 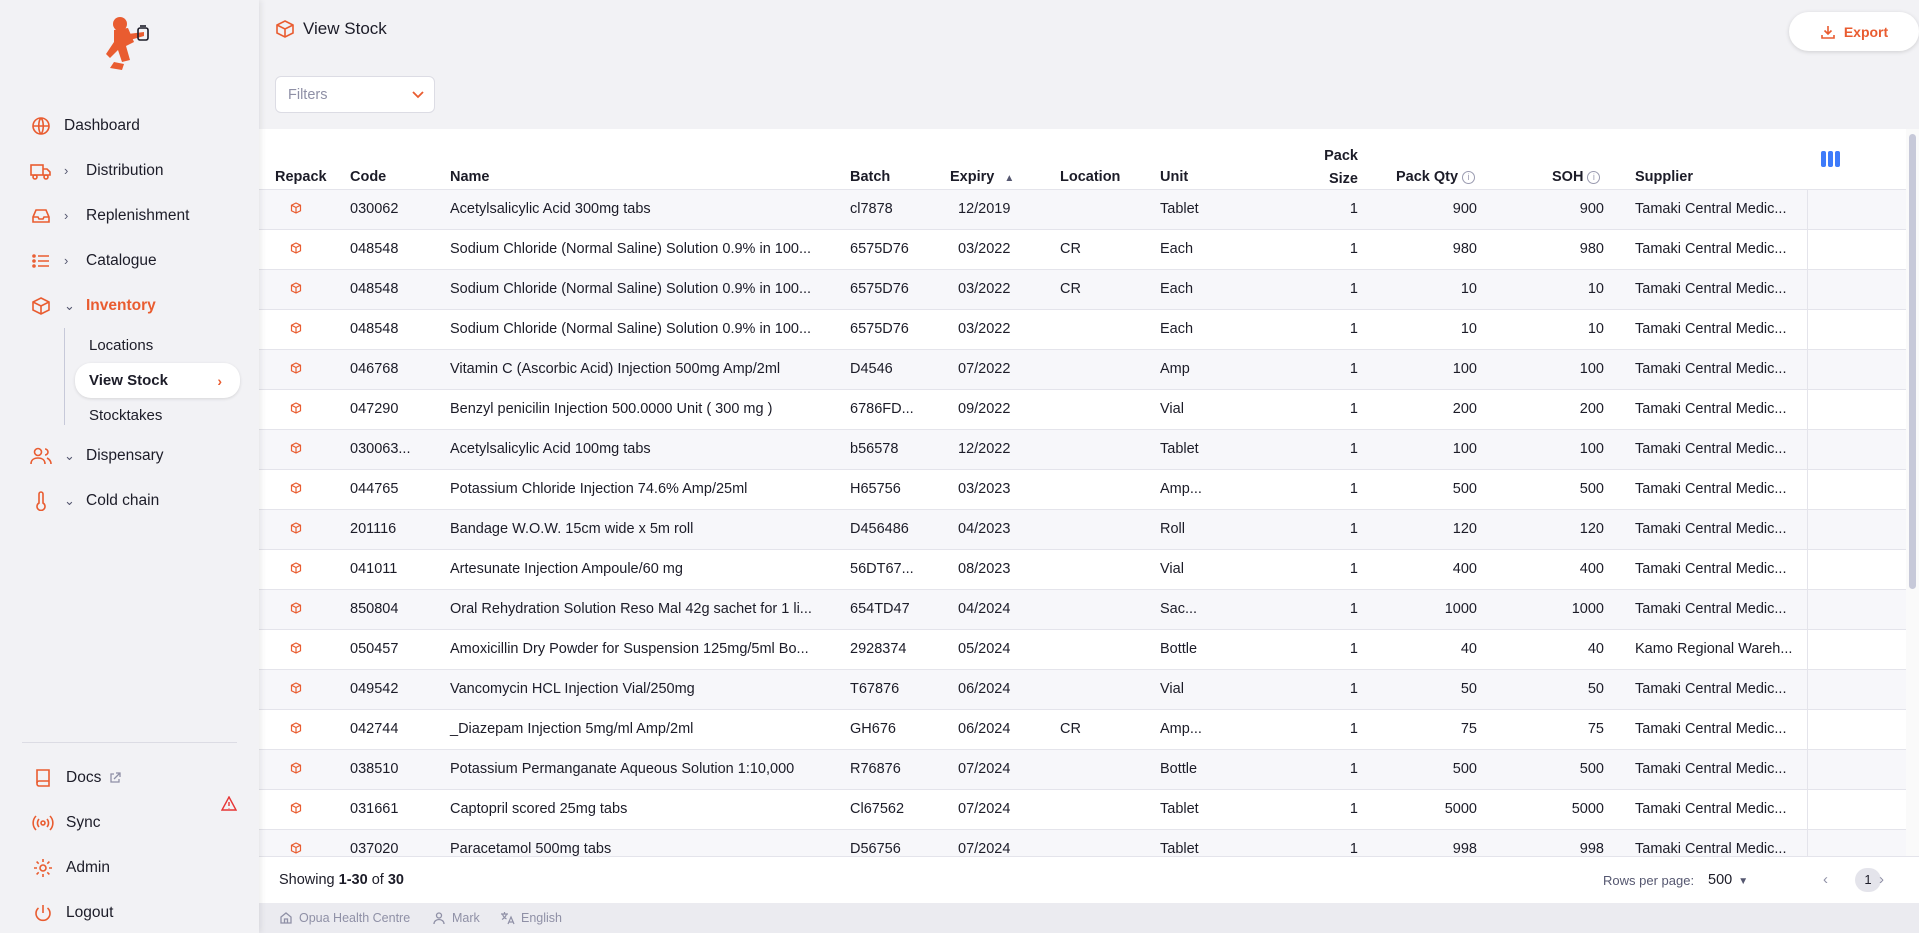 I want to click on nav-dashboard: Dashboard, so click(x=129, y=125).